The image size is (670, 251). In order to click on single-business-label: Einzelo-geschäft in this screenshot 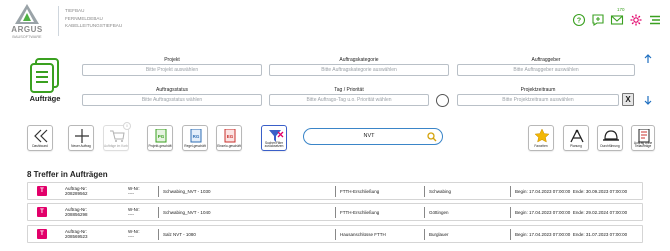, I will do `click(229, 146)`.